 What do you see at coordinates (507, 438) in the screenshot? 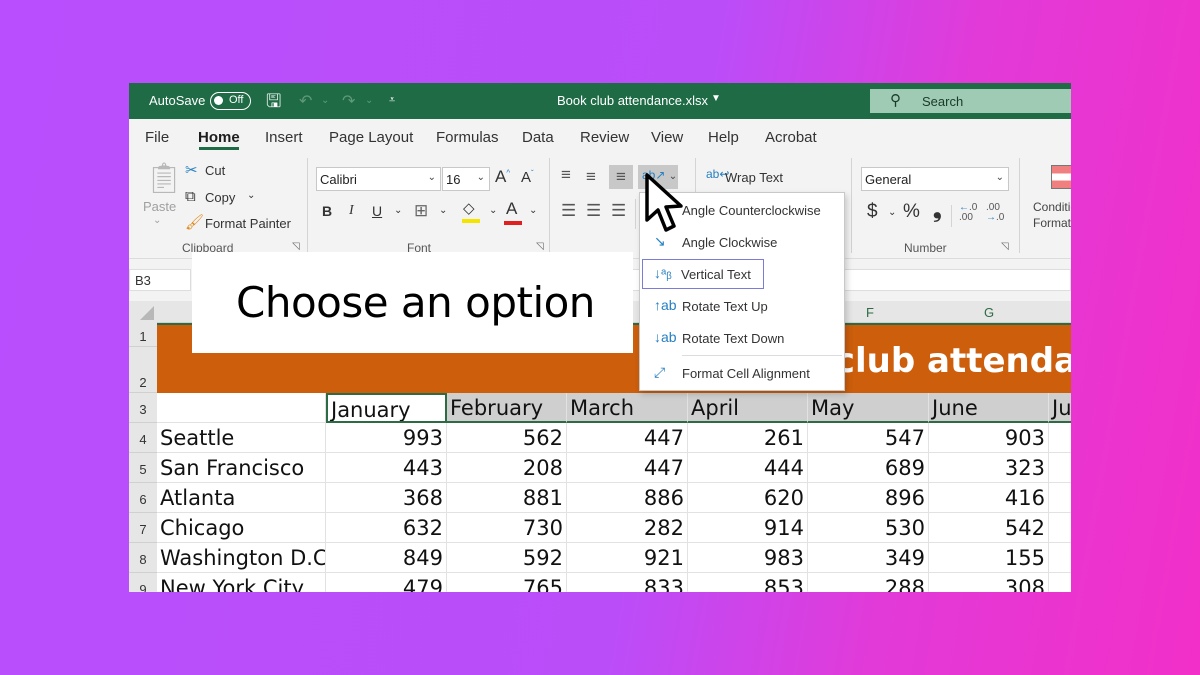
I see `attendance-cell: 562` at bounding box center [507, 438].